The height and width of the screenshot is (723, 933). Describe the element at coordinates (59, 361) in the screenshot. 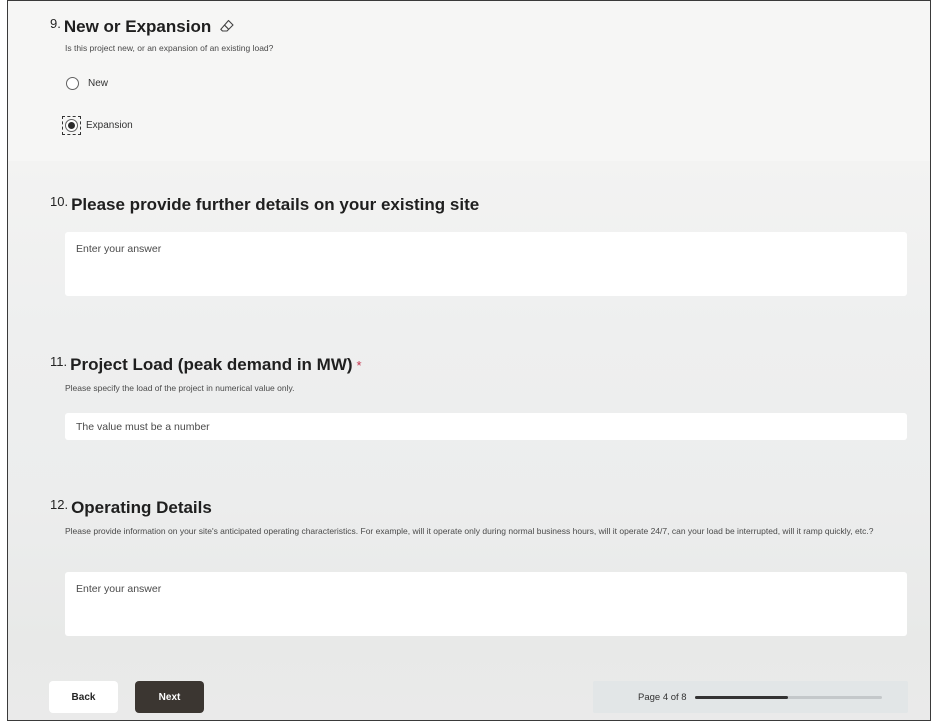

I see `question-number: 11.` at that location.